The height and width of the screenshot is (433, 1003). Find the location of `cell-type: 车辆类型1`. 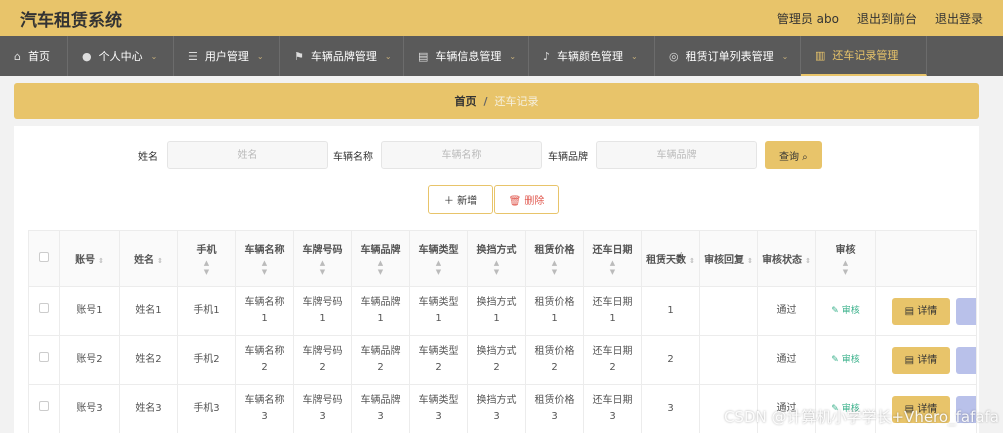

cell-type: 车辆类型1 is located at coordinates (438, 311).